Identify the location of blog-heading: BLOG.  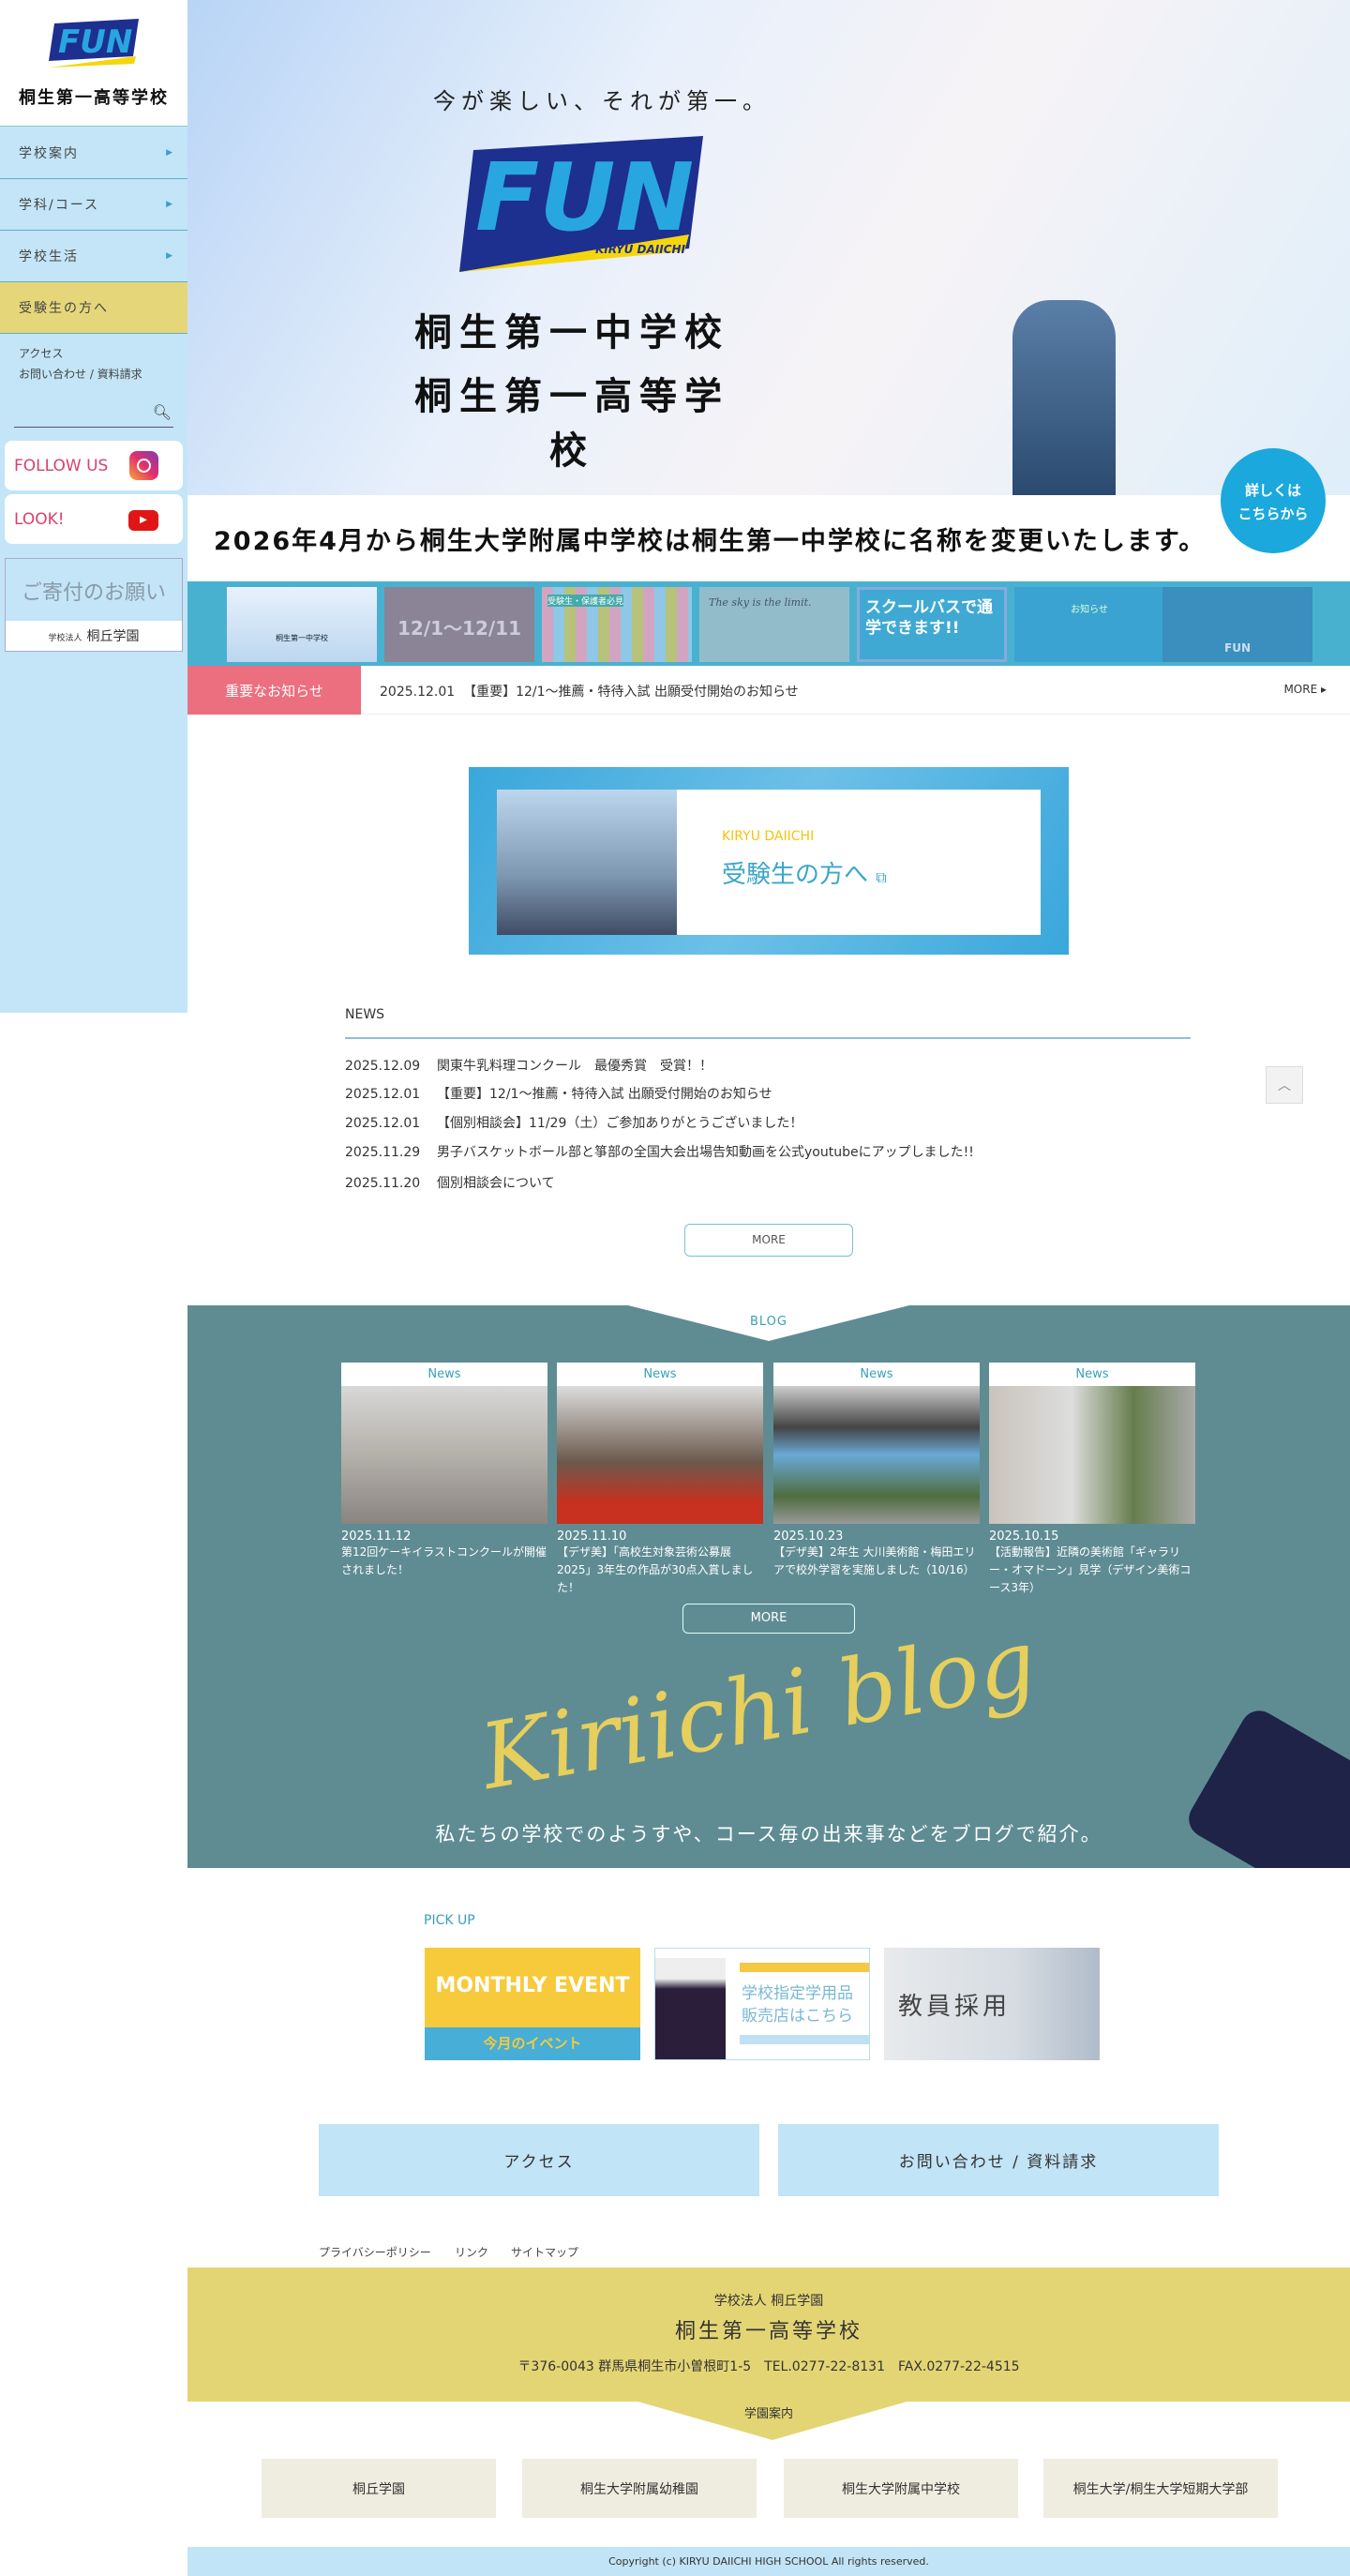
(768, 1322).